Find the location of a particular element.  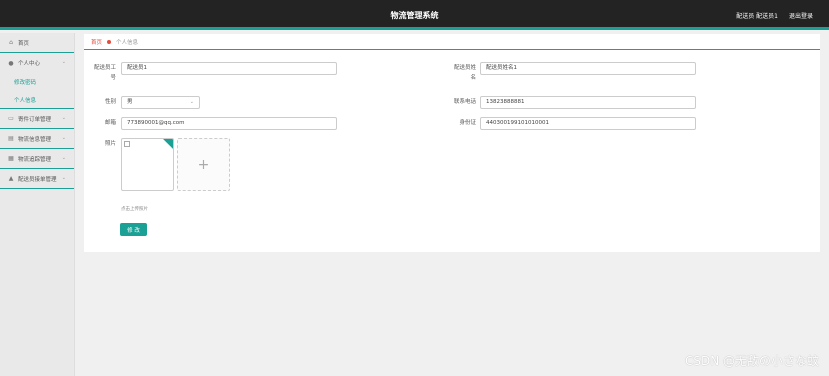

plus-icon: + is located at coordinates (203, 164).